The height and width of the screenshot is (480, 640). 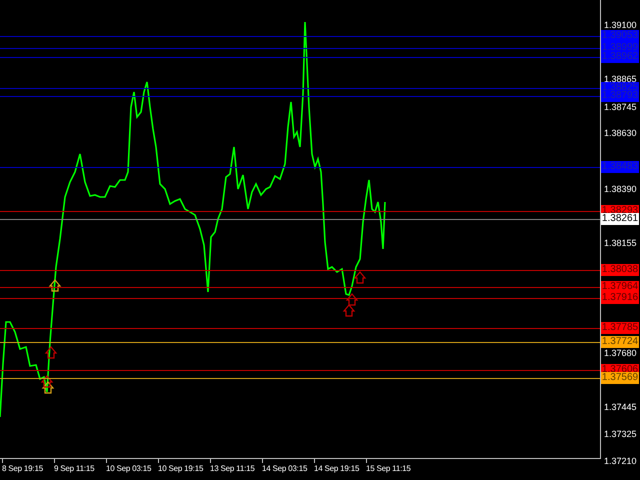 I want to click on price-label: 1.37785, so click(x=620, y=328).